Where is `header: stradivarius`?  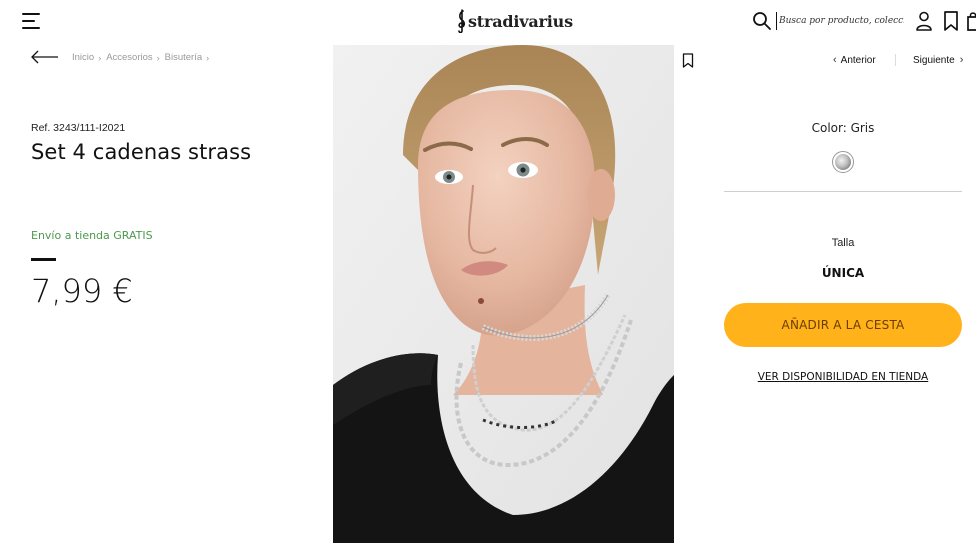
header: stradivarius is located at coordinates (488, 22).